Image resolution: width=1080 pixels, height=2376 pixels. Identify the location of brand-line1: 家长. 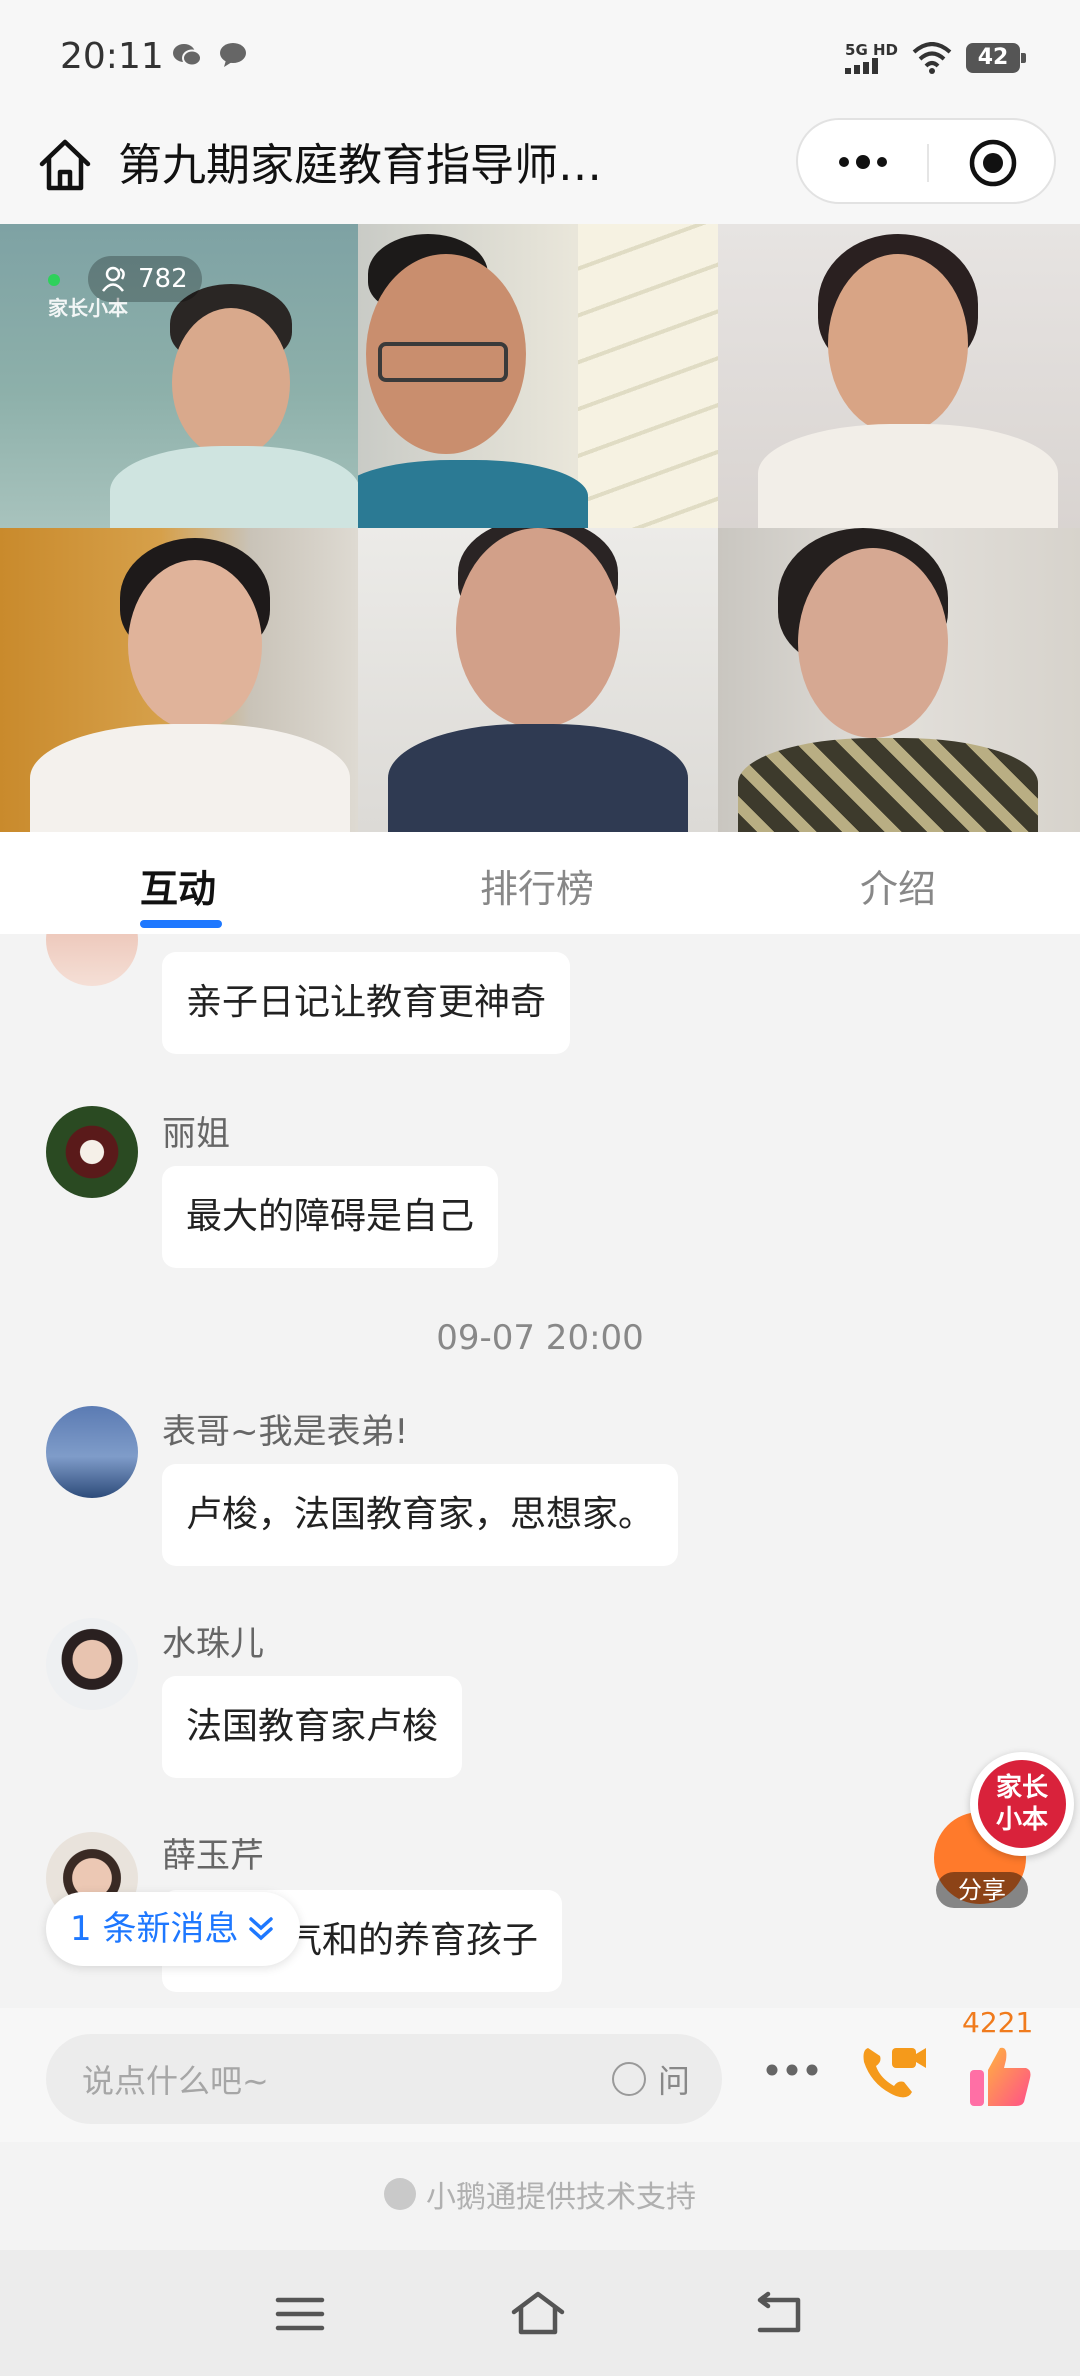
(1021, 1788).